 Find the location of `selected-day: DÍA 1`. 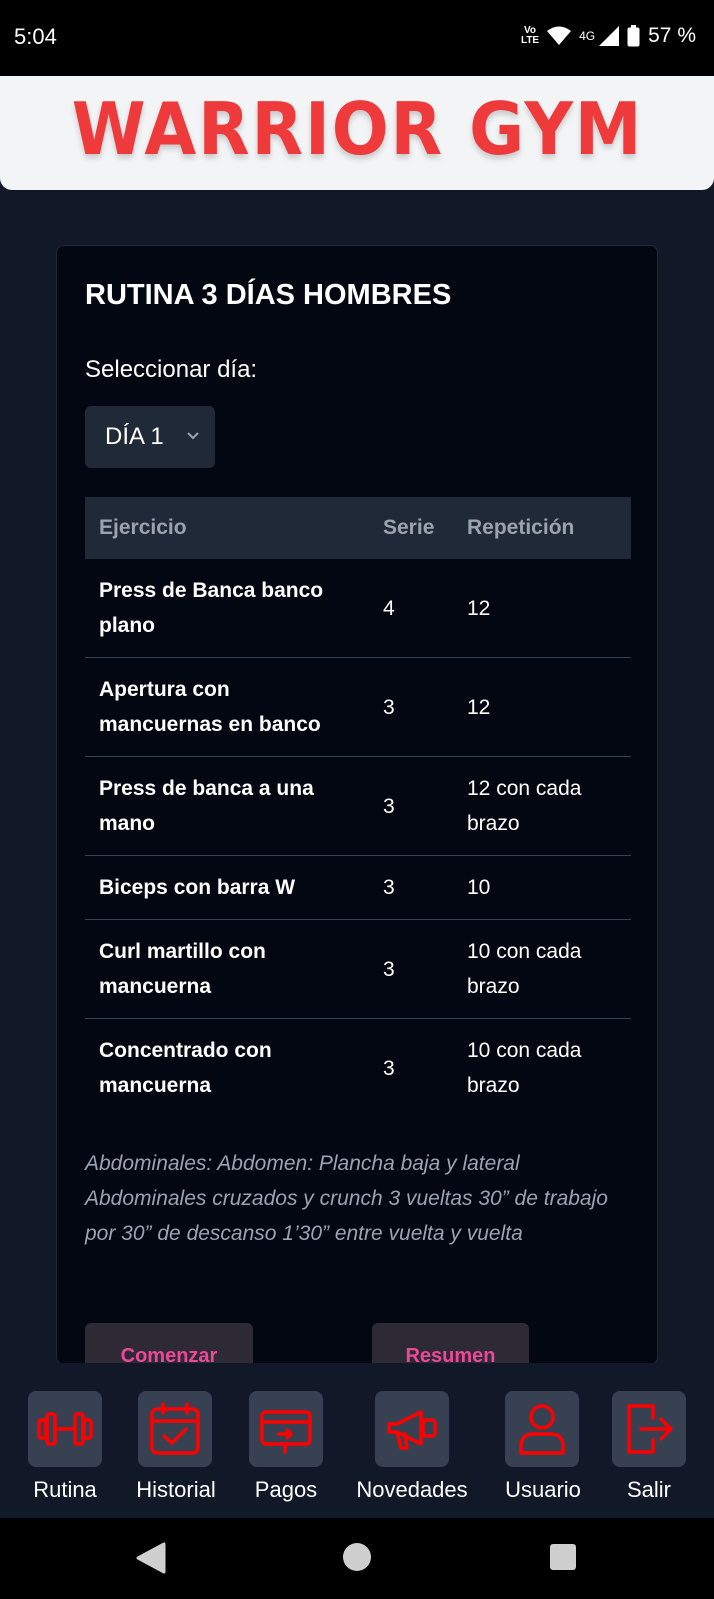

selected-day: DÍA 1 is located at coordinates (134, 436).